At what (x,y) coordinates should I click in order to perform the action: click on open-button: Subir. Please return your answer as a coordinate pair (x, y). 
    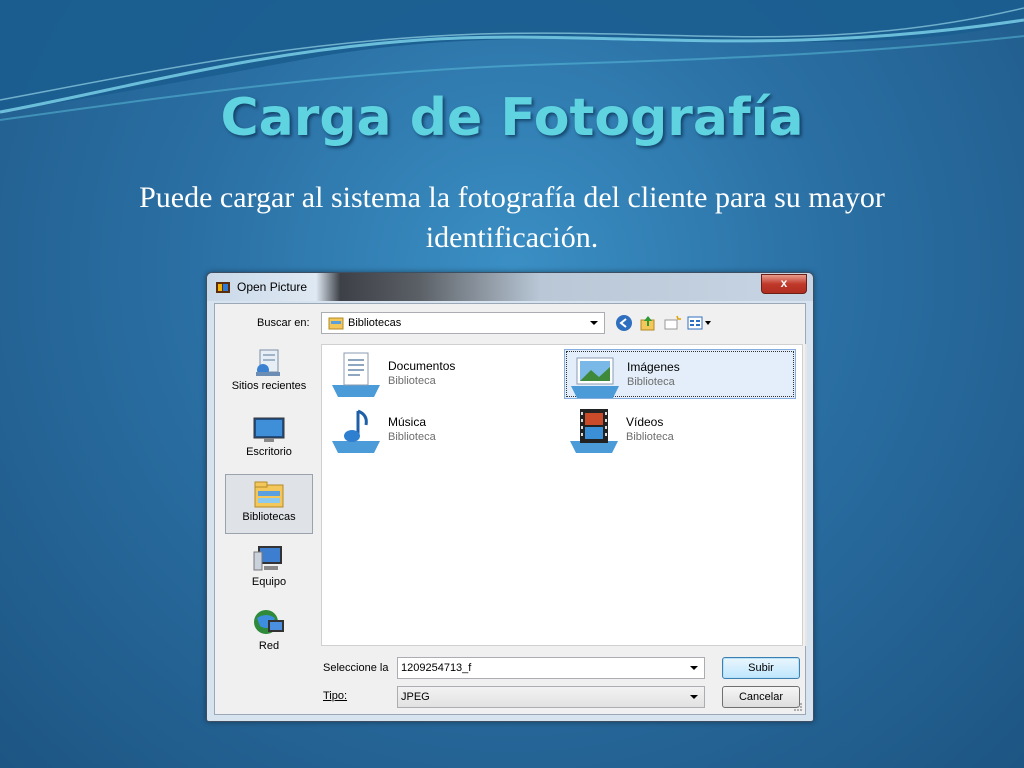
    Looking at the image, I should click on (761, 668).